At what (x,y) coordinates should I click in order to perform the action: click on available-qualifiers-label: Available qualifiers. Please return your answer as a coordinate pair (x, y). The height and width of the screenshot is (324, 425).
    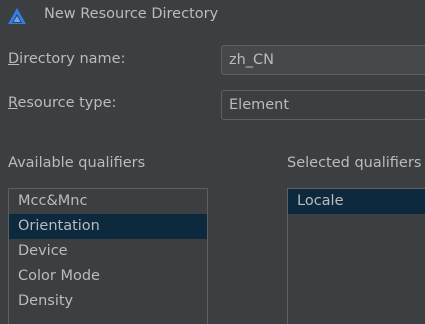
    Looking at the image, I should click on (77, 163).